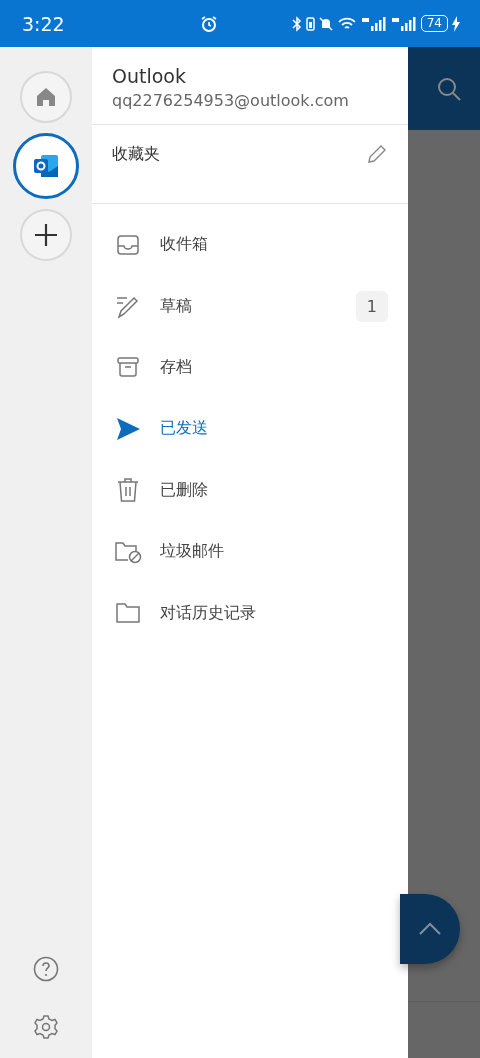 This screenshot has width=480, height=1058. What do you see at coordinates (250, 613) in the screenshot?
I see `folder-item: 对话历史记录` at bounding box center [250, 613].